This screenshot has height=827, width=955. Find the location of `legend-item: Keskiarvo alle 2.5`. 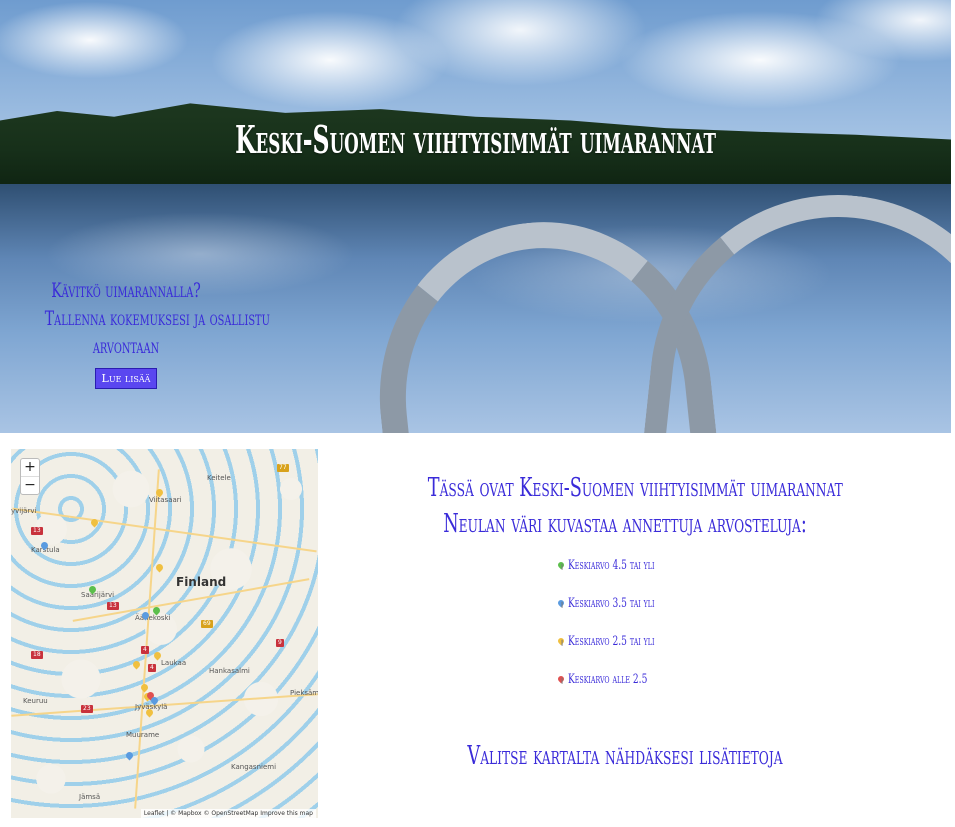

legend-item: Keskiarvo alle 2.5 is located at coordinates (625, 689).